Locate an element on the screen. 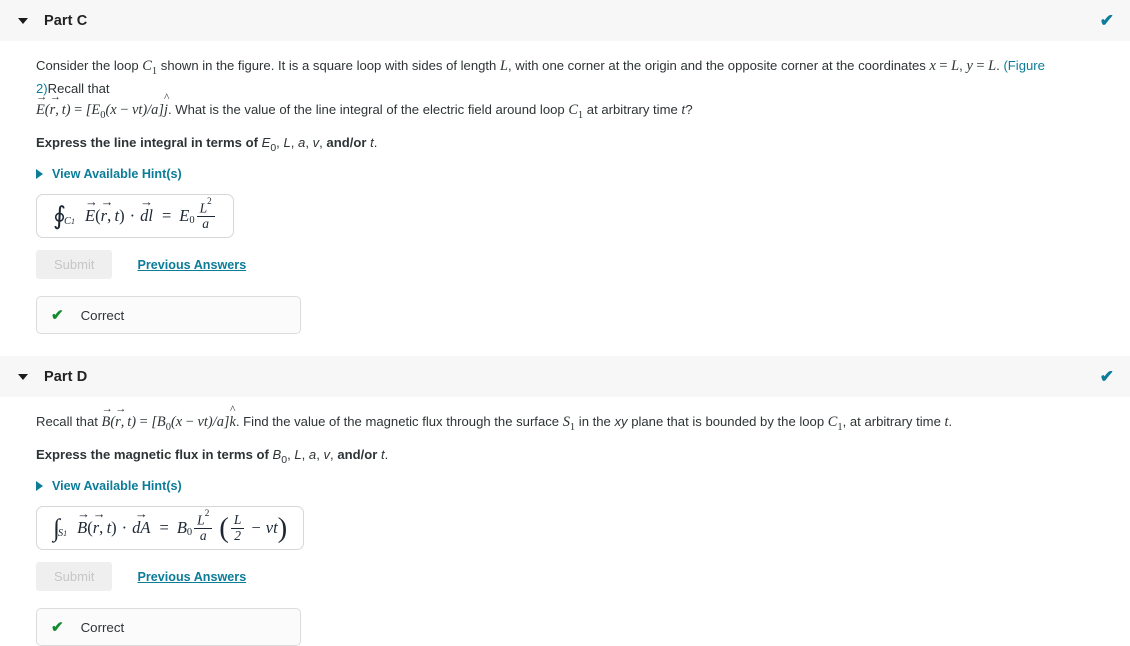  feedback-correct-d: ✔ Correct is located at coordinates (168, 627).